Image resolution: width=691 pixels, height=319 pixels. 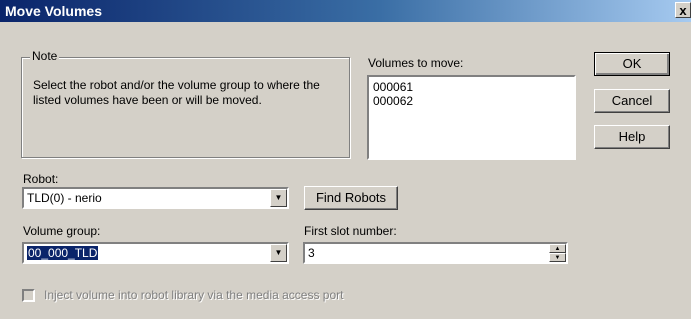 I want to click on find-robots-button: Find Robots, so click(x=351, y=198).